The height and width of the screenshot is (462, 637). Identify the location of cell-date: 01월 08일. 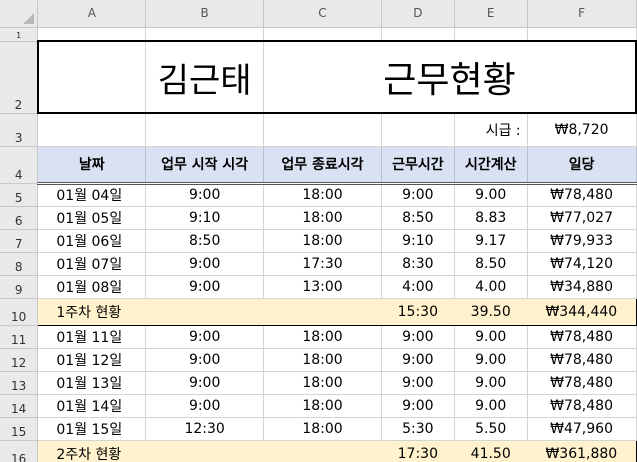
(92, 287).